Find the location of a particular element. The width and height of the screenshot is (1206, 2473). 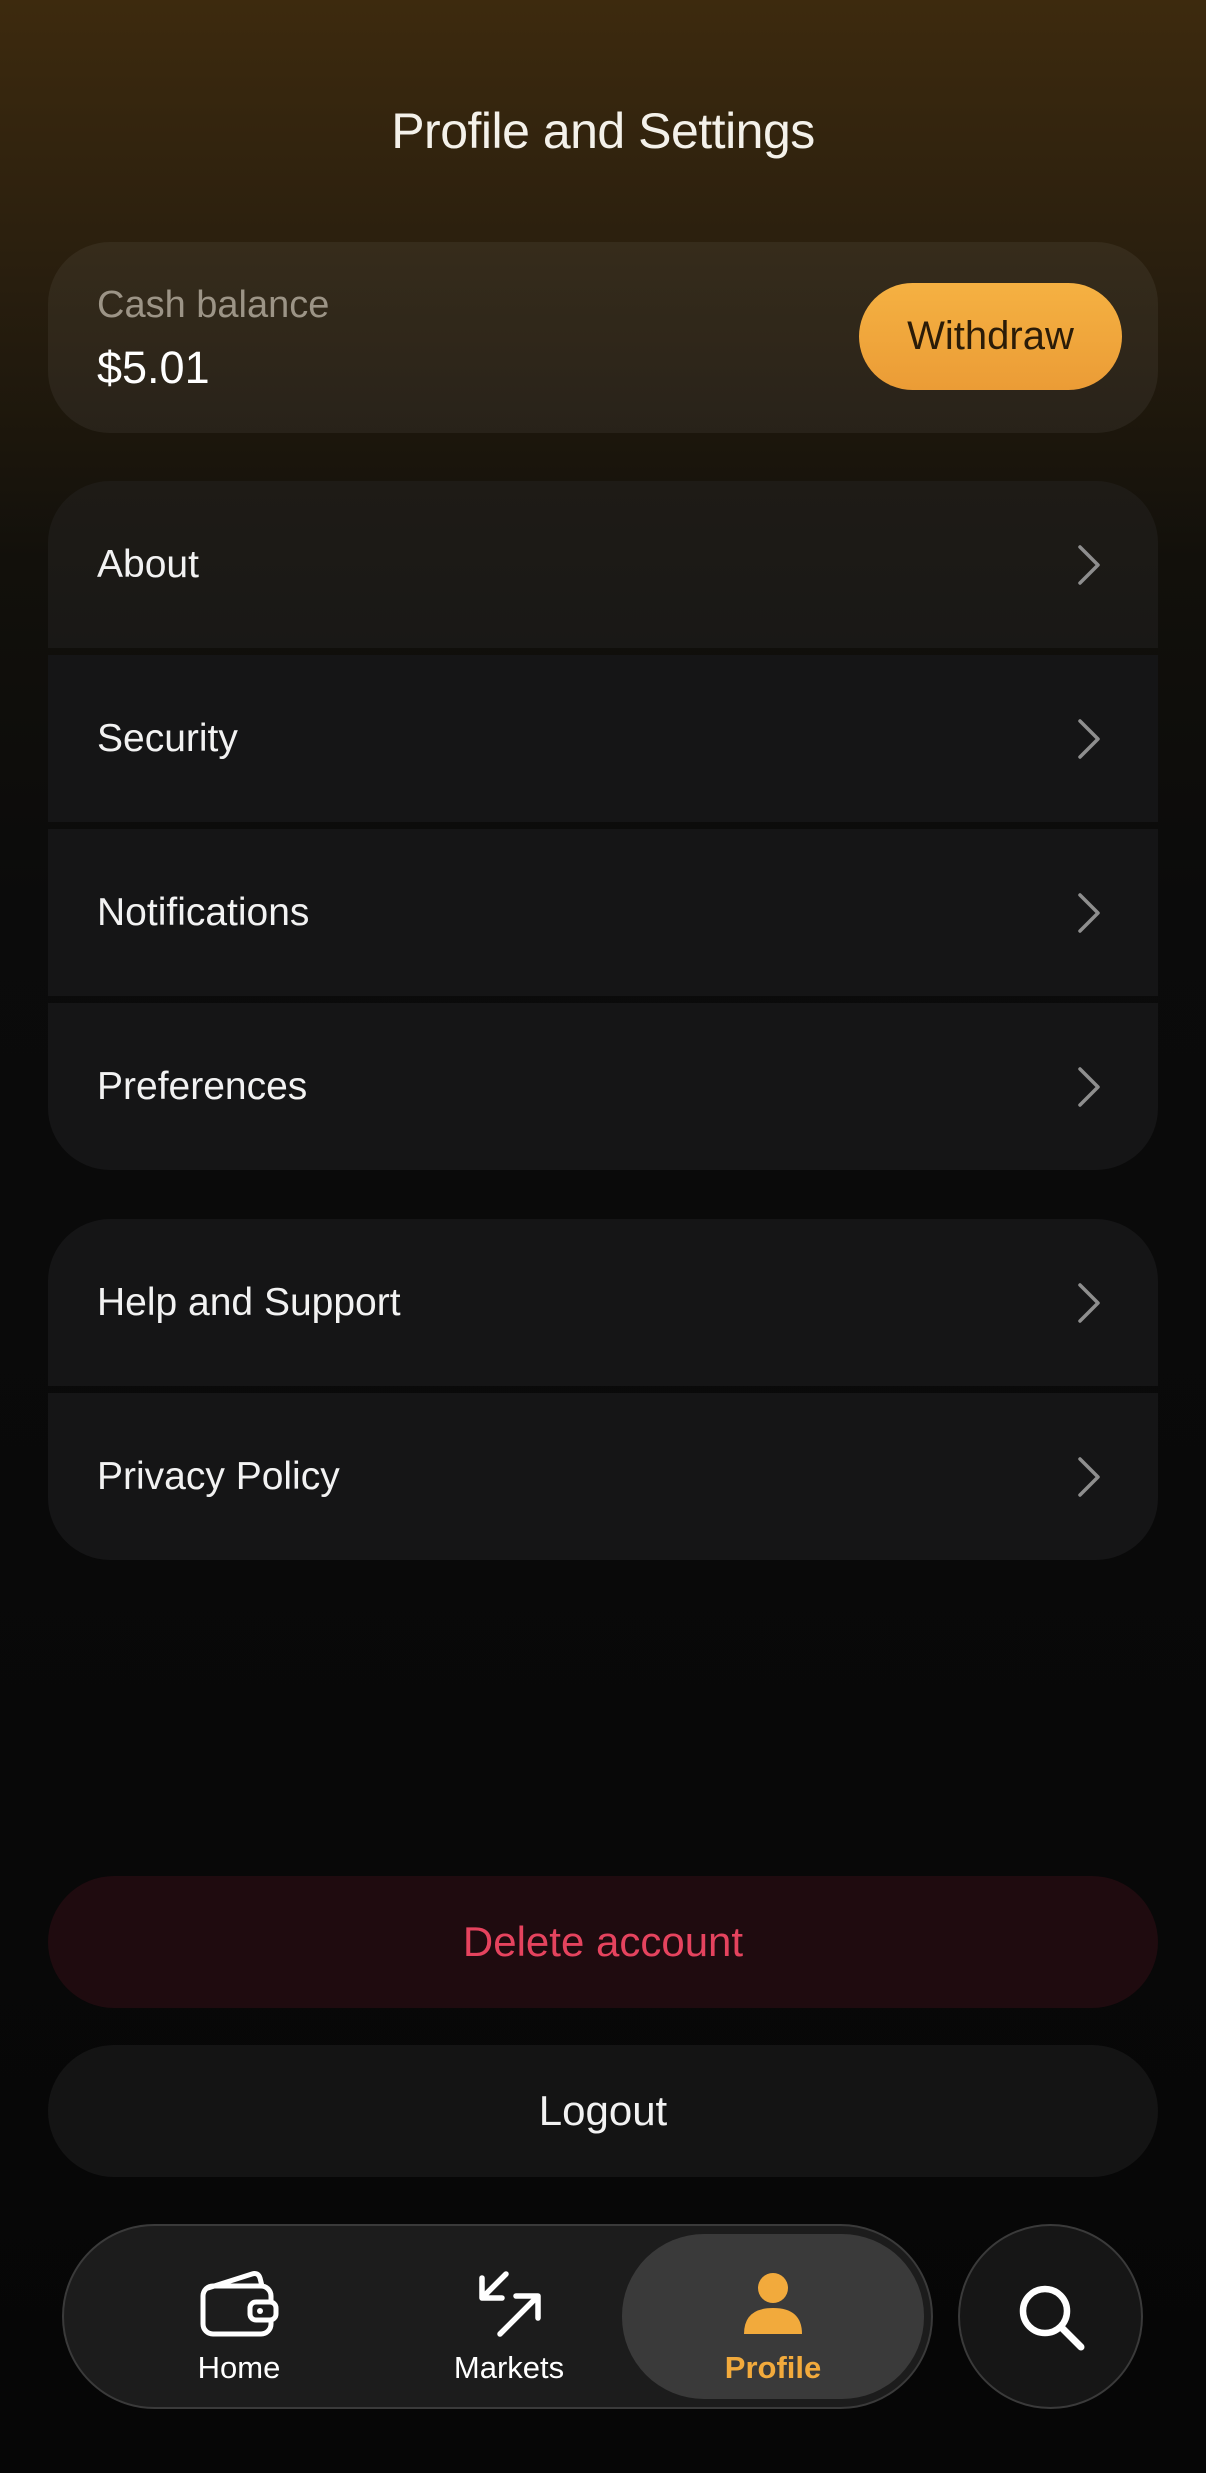

settings-item-label: Preferences is located at coordinates (202, 1086).